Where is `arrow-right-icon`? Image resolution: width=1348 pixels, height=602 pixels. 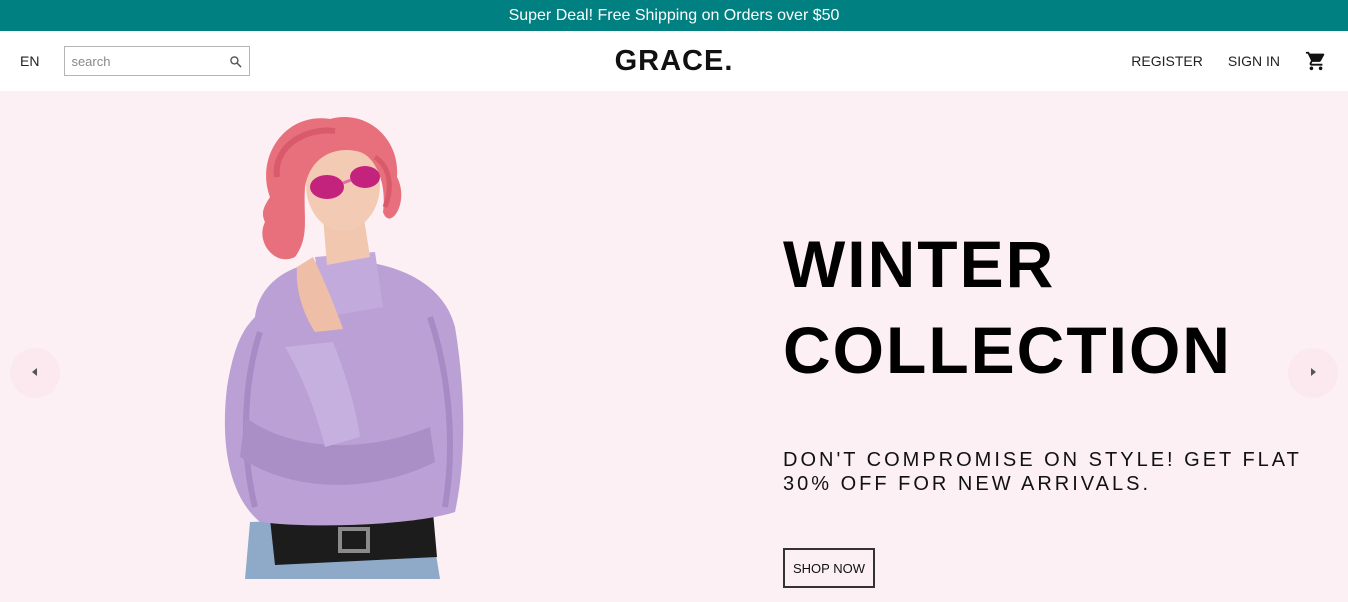 arrow-right-icon is located at coordinates (1313, 373).